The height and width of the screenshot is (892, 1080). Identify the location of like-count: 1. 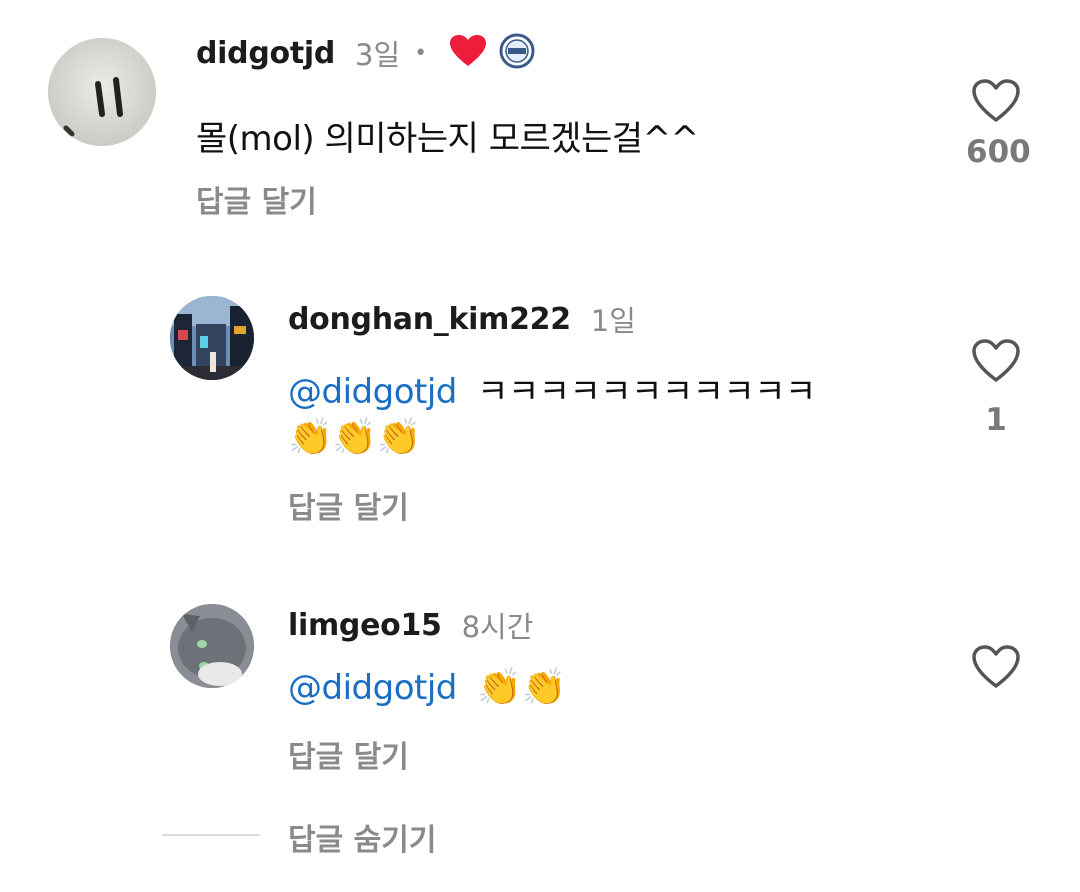
(996, 420).